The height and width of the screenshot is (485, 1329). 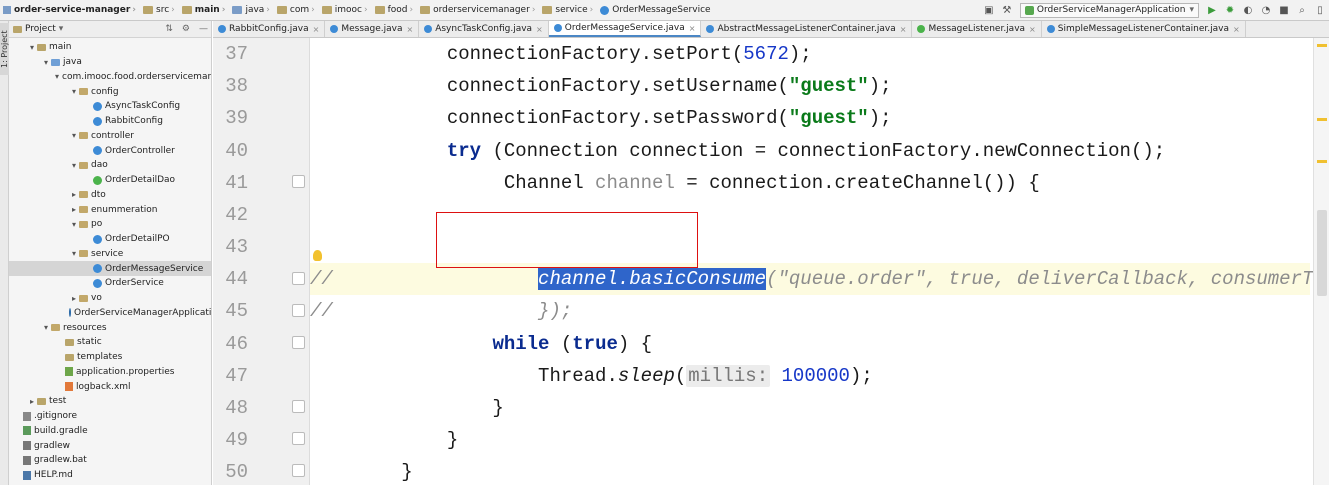 I want to click on tree-item: OrderService, so click(x=110, y=283).